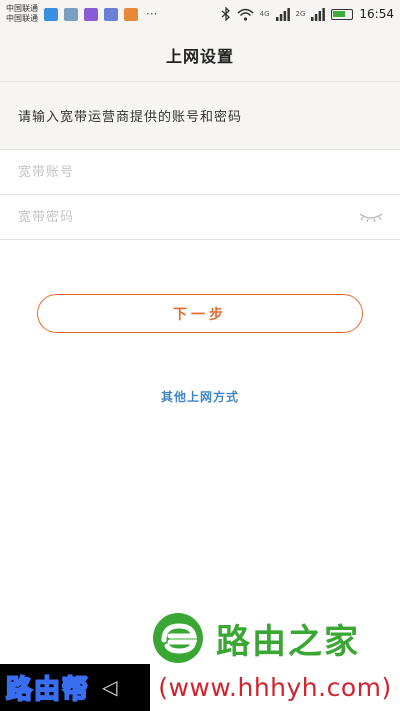  Describe the element at coordinates (91, 14) in the screenshot. I see `voicemail-notification-icon` at that location.